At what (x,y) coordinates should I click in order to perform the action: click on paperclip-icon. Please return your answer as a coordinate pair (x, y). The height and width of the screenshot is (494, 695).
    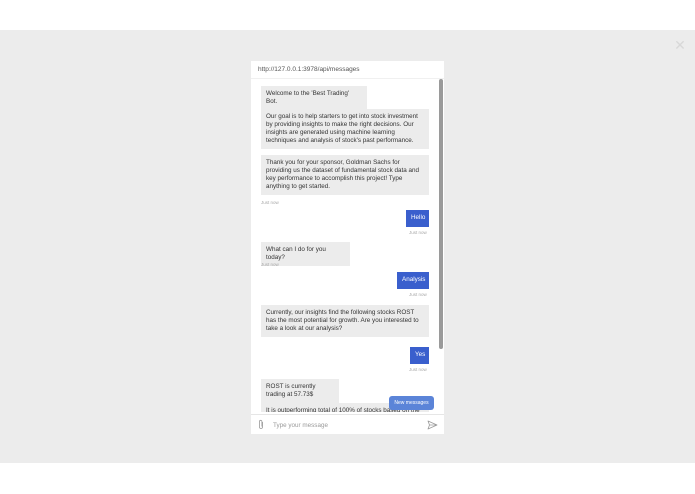
    Looking at the image, I should click on (261, 424).